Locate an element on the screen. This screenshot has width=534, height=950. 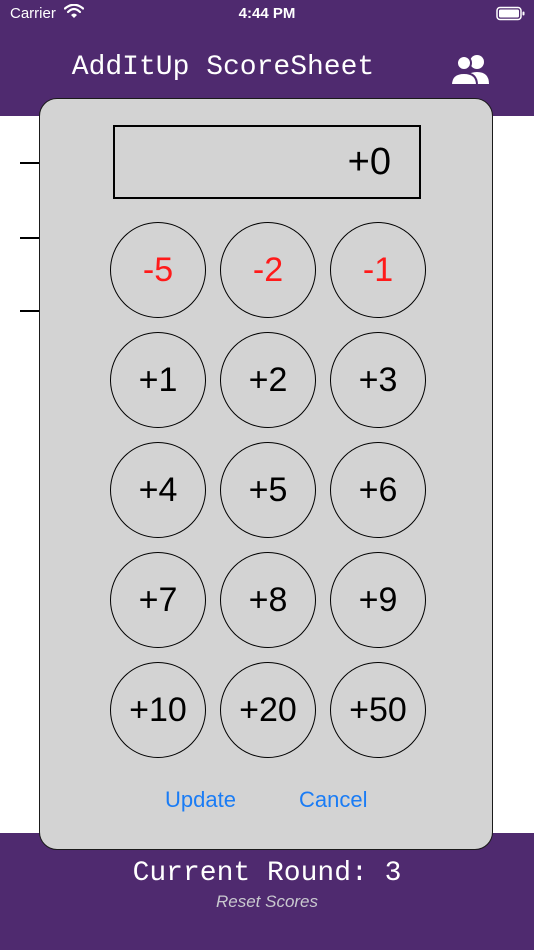
key-plus-7: +7 is located at coordinates (158, 600).